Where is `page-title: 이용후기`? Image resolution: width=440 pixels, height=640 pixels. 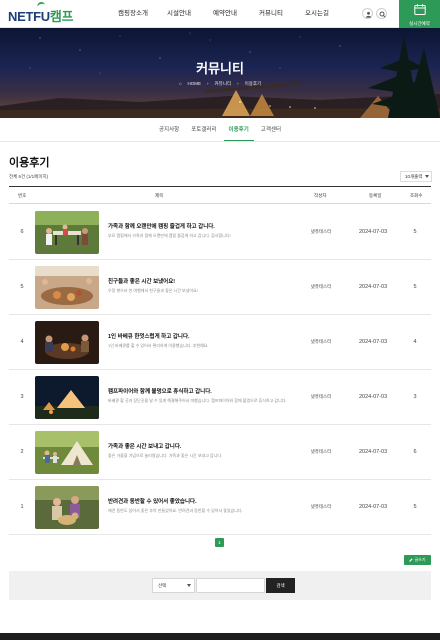
page-title: 이용후기 is located at coordinates (29, 163).